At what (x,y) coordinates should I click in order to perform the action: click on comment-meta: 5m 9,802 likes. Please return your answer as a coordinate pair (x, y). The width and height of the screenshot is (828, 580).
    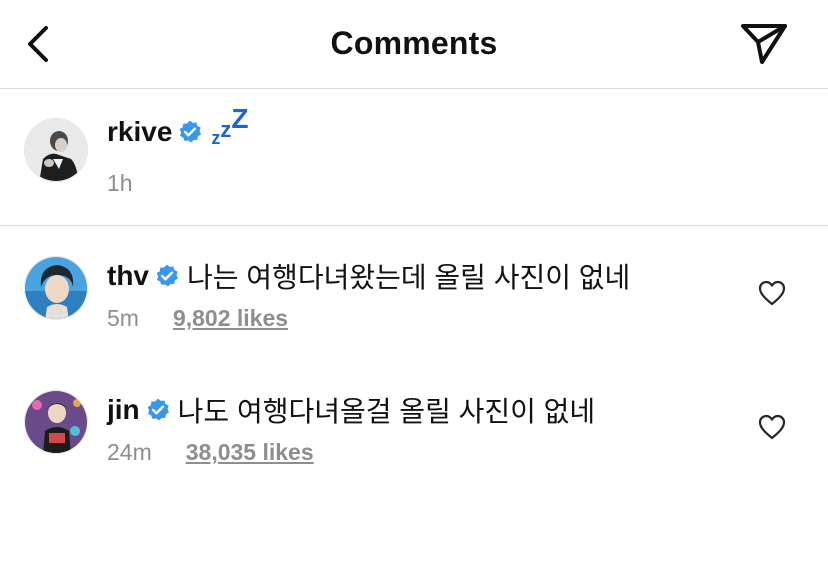
    Looking at the image, I should click on (197, 318).